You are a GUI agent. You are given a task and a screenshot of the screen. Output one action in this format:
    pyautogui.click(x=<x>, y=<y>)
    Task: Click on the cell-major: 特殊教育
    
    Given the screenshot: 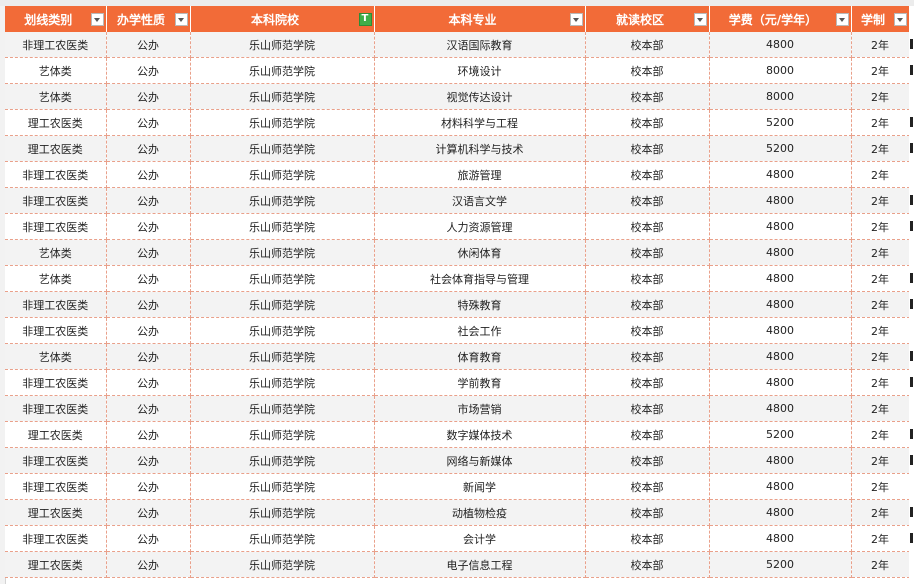 What is the action you would take?
    pyautogui.click(x=480, y=304)
    